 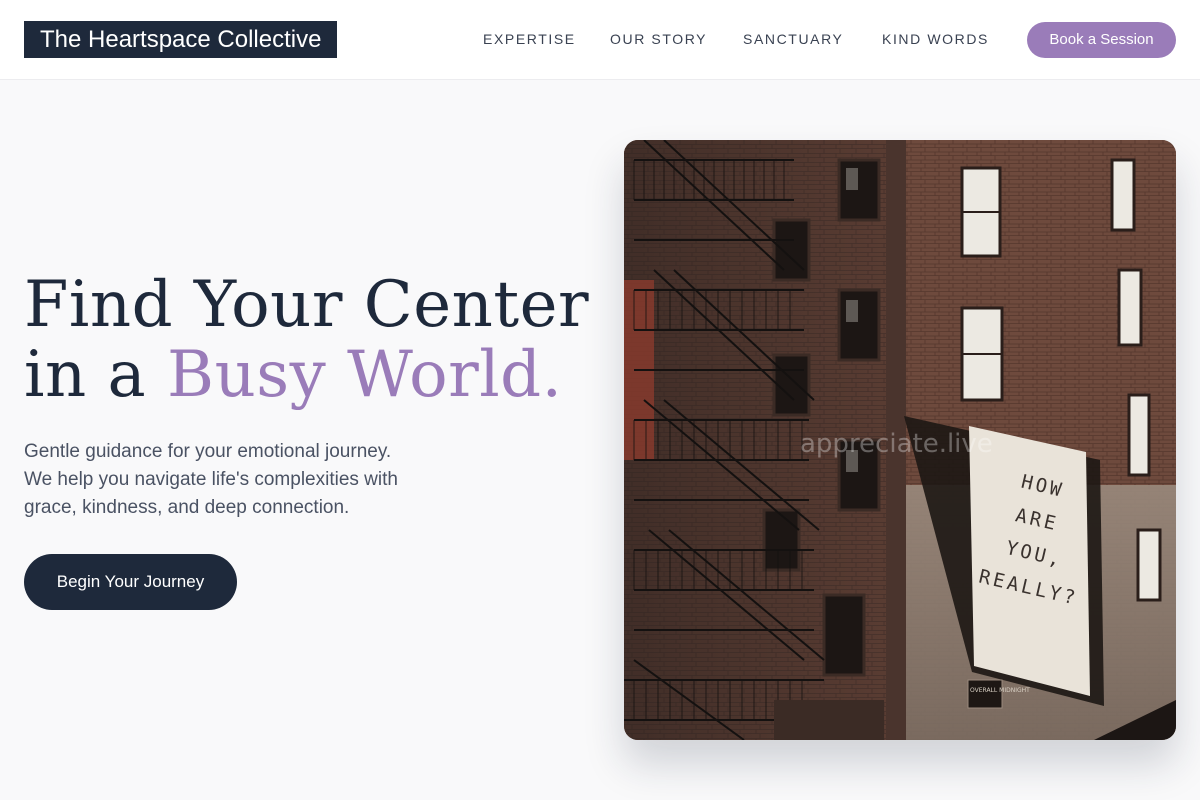 I want to click on nav-link-sanctuary: SANCTUARY, so click(x=793, y=39).